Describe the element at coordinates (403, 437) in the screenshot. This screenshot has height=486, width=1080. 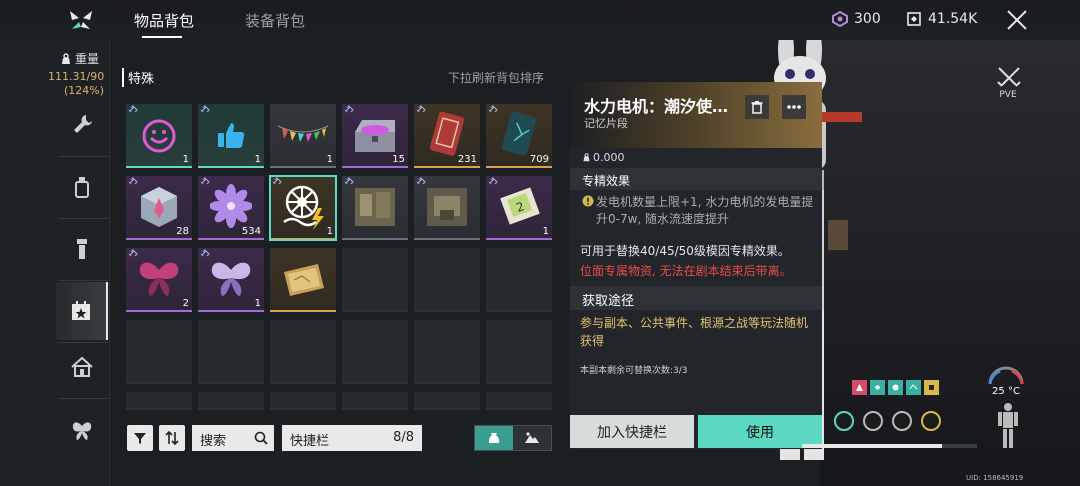
I see `quickbar-count: 8/8` at that location.